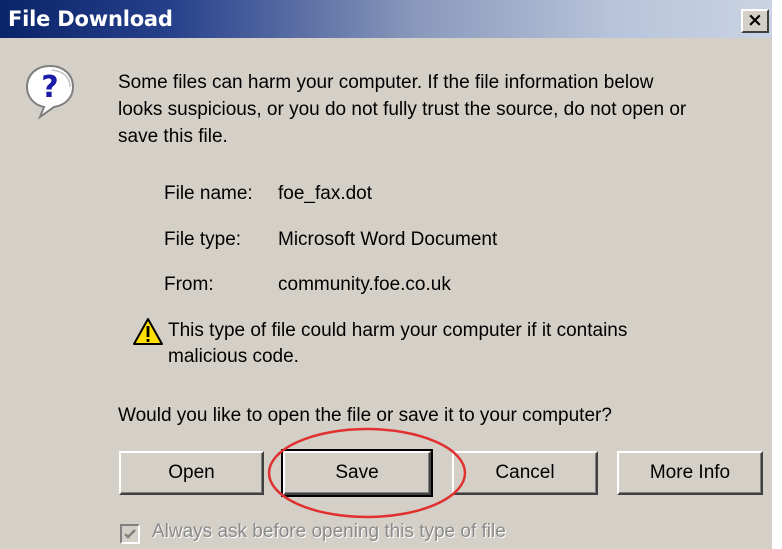 Image resolution: width=782 pixels, height=549 pixels. I want to click on file-type-label: File type:, so click(203, 239).